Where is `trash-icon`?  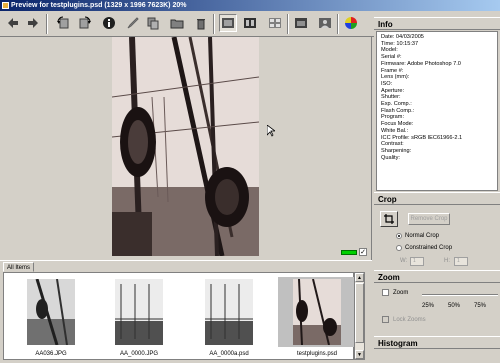 trash-icon is located at coordinates (201, 24).